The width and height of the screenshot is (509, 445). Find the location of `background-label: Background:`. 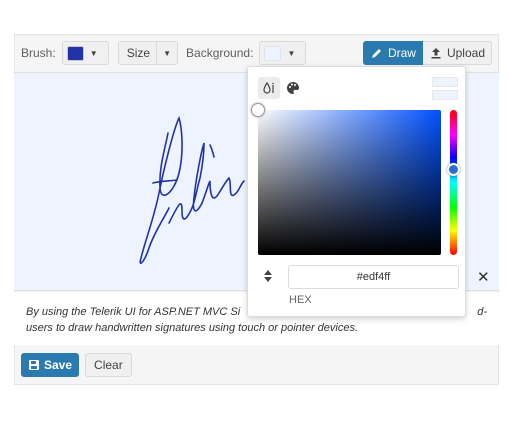

background-label: Background: is located at coordinates (220, 53).